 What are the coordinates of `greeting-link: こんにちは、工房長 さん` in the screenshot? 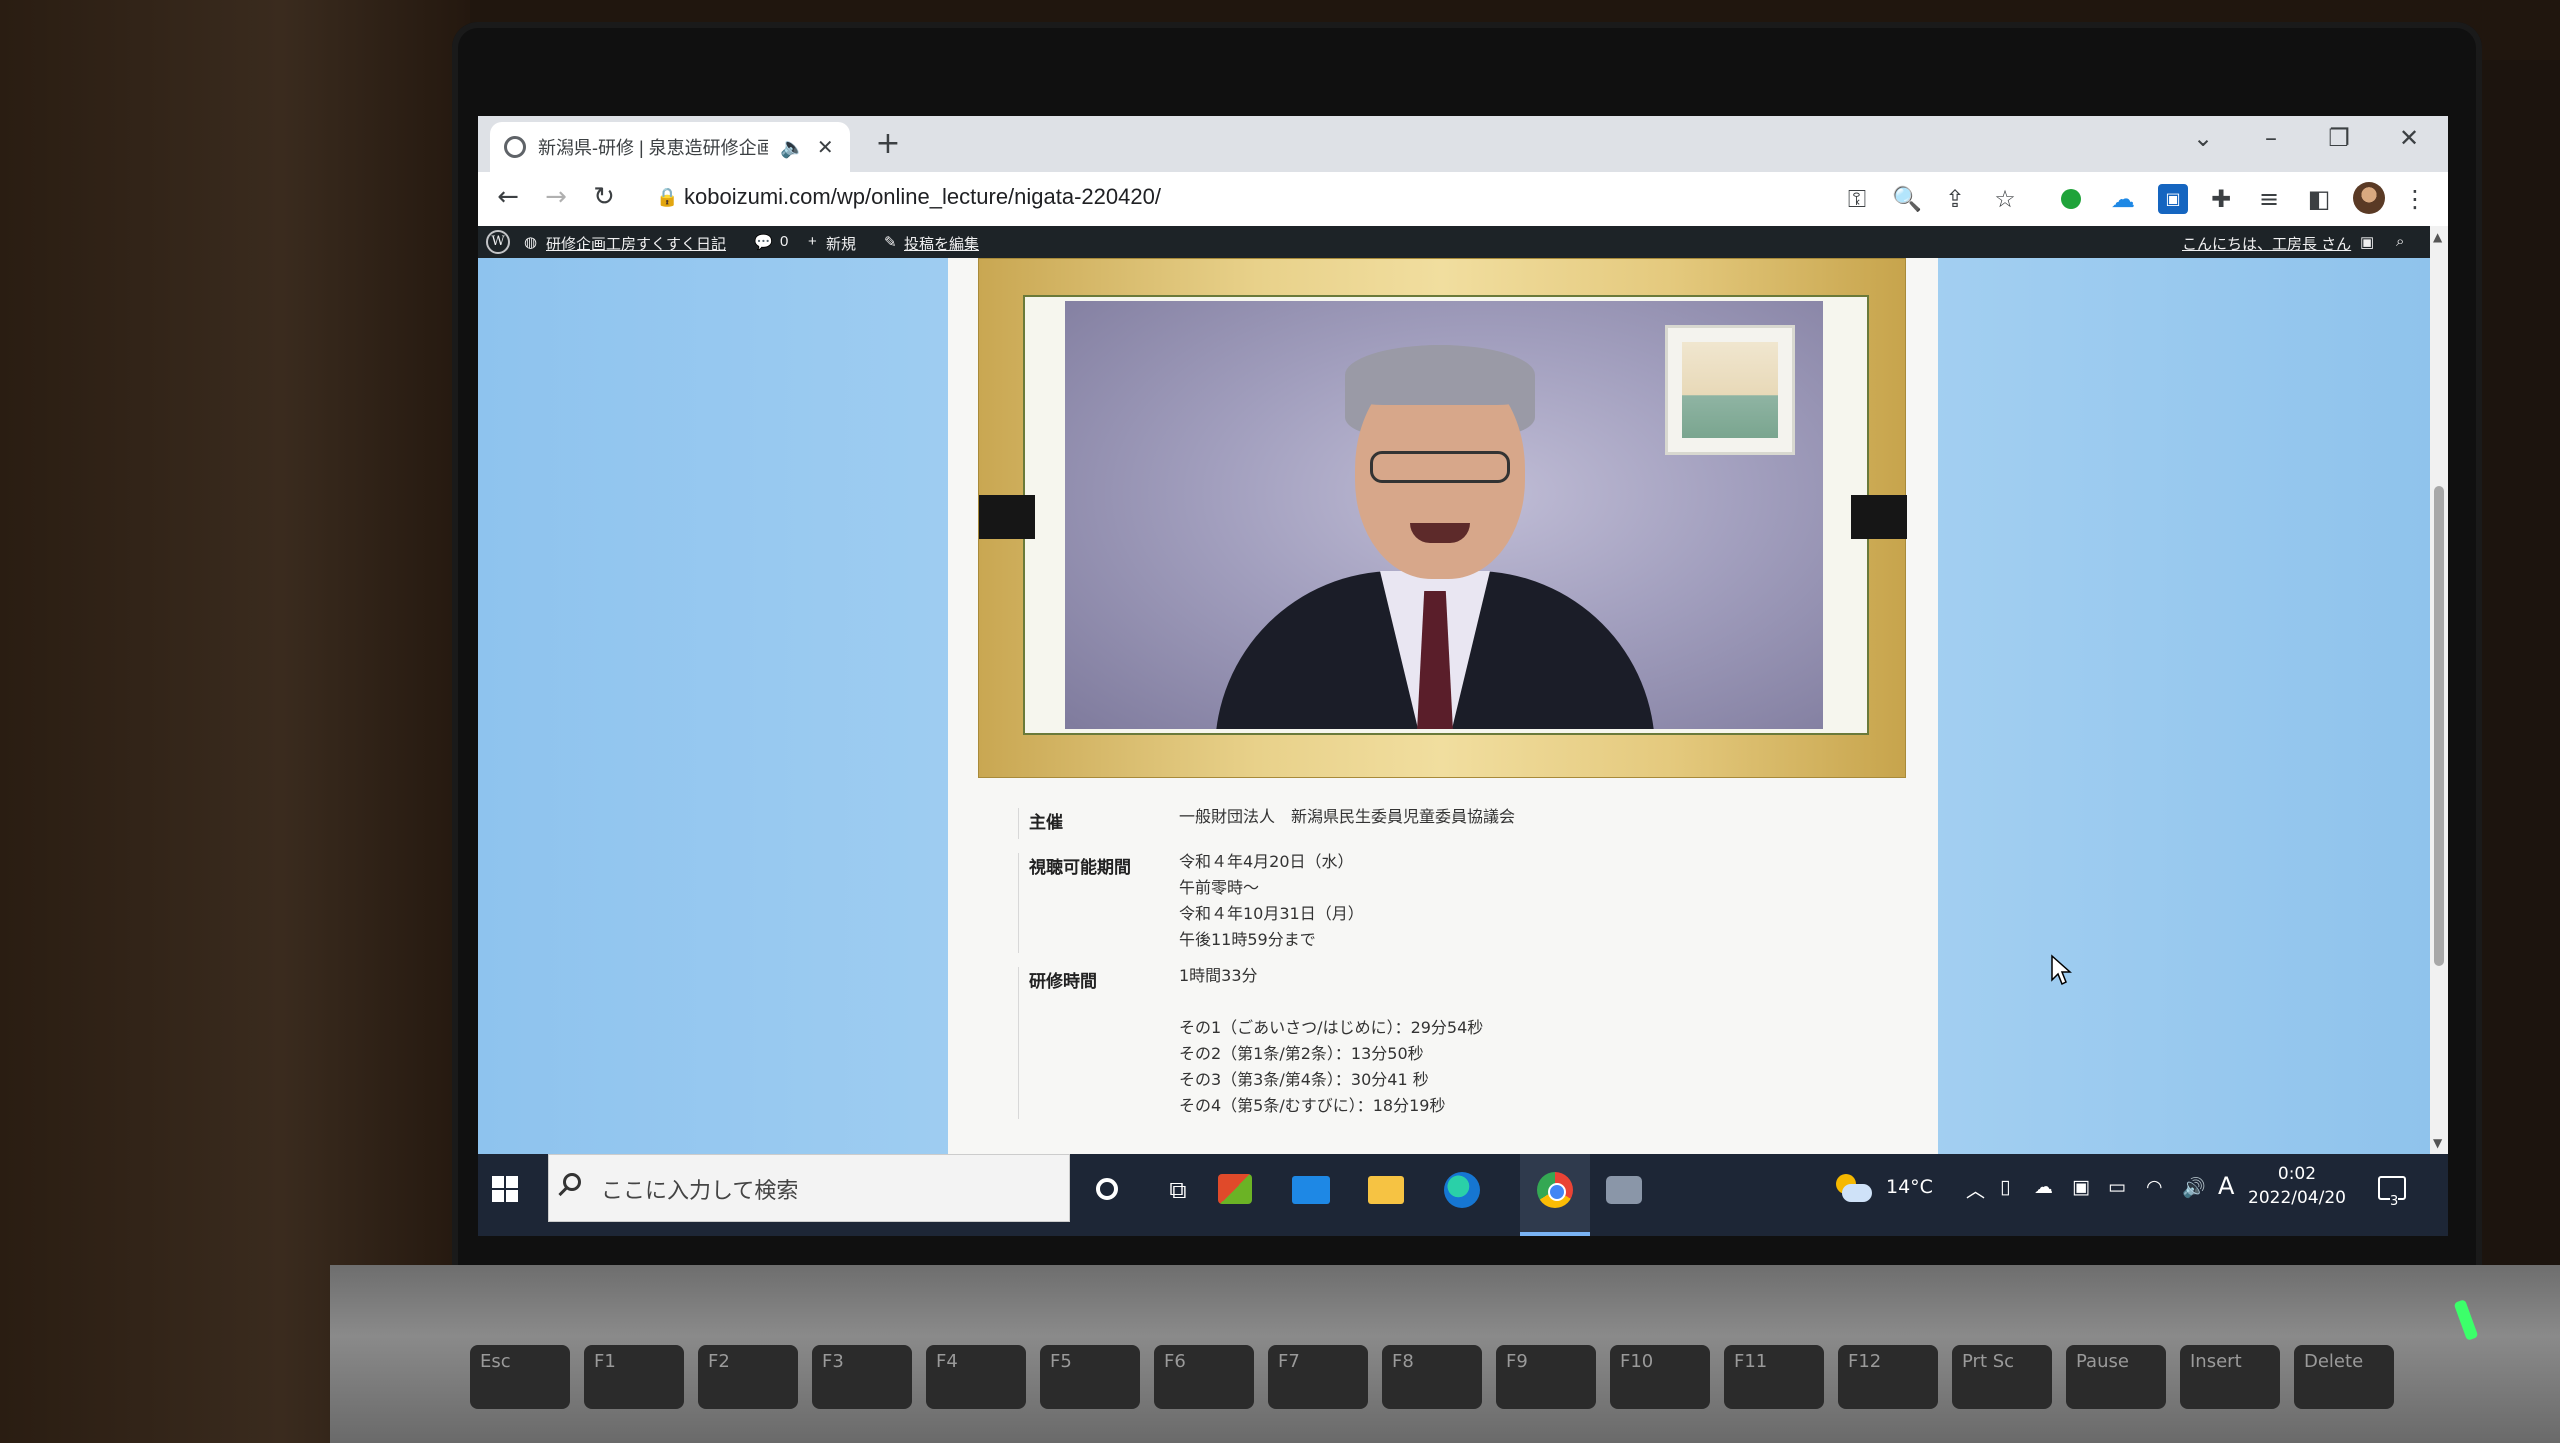 It's located at (2266, 243).